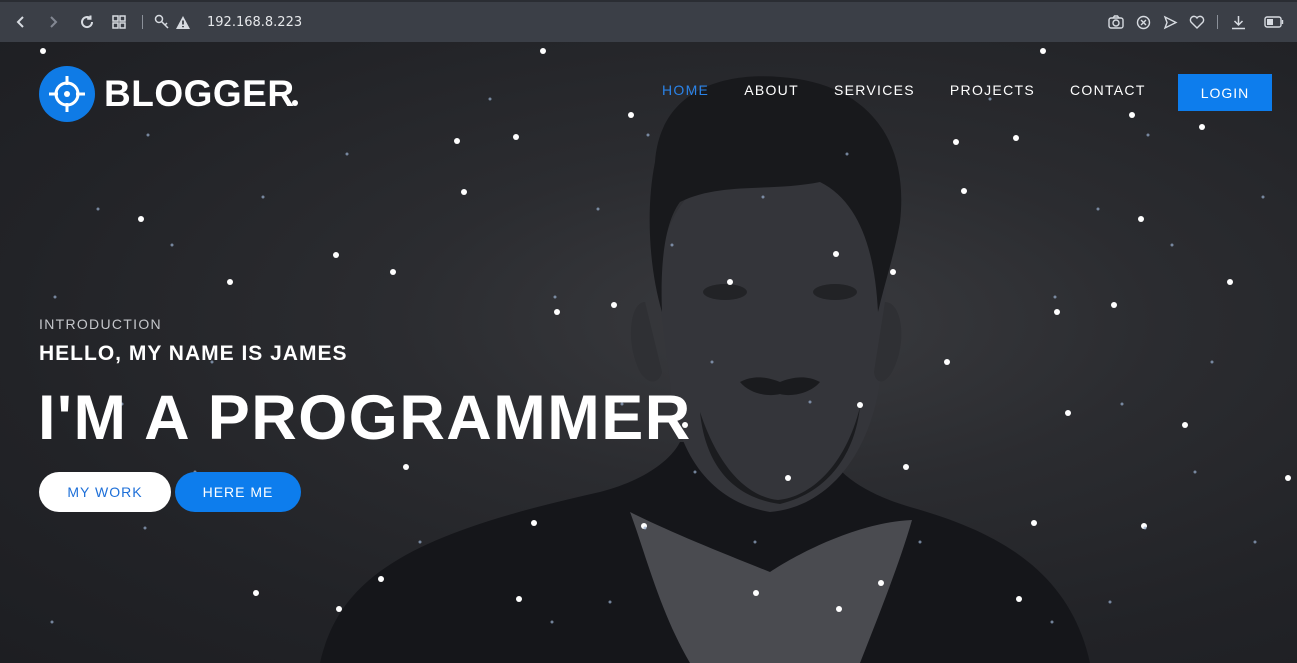 This screenshot has height=663, width=1297. Describe the element at coordinates (67, 94) in the screenshot. I see `crosshair-icon` at that location.